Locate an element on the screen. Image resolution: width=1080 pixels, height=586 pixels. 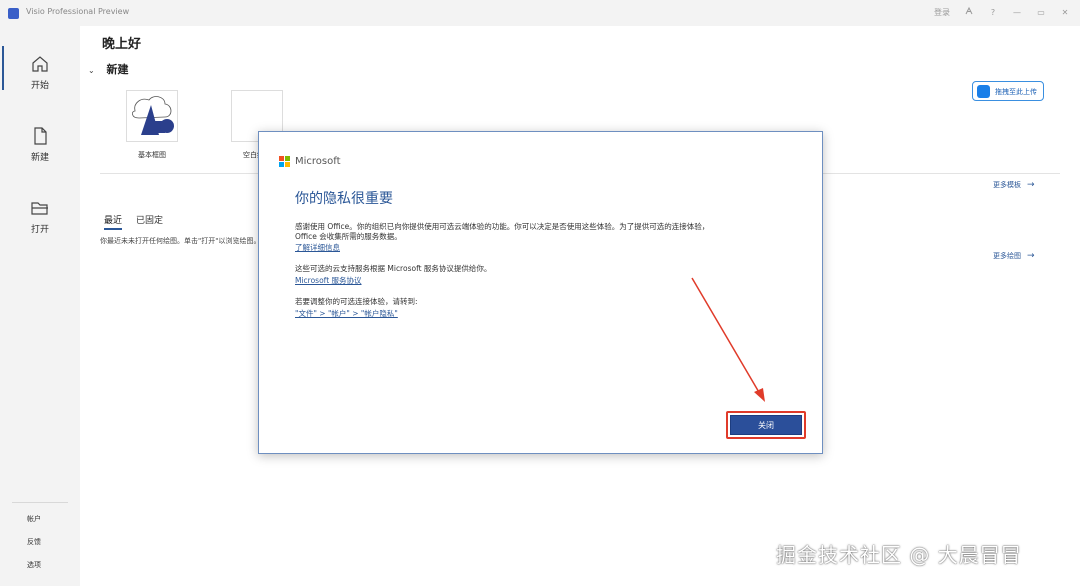
nav-account: 帐户 is located at coordinates (34, 519).